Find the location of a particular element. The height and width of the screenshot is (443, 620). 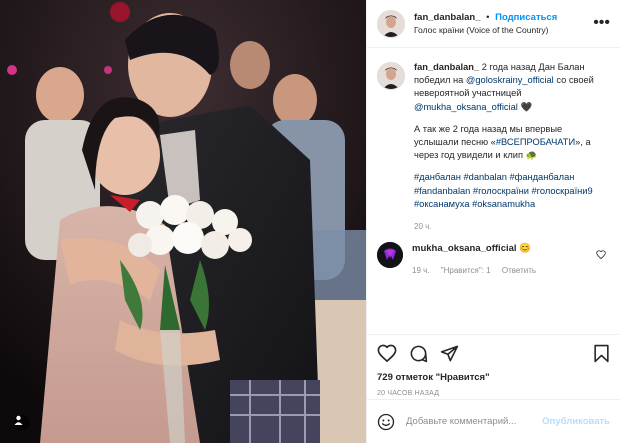

comment-meta: 19 ч. "Нравится": 1 Ответить is located at coordinates (502, 270).